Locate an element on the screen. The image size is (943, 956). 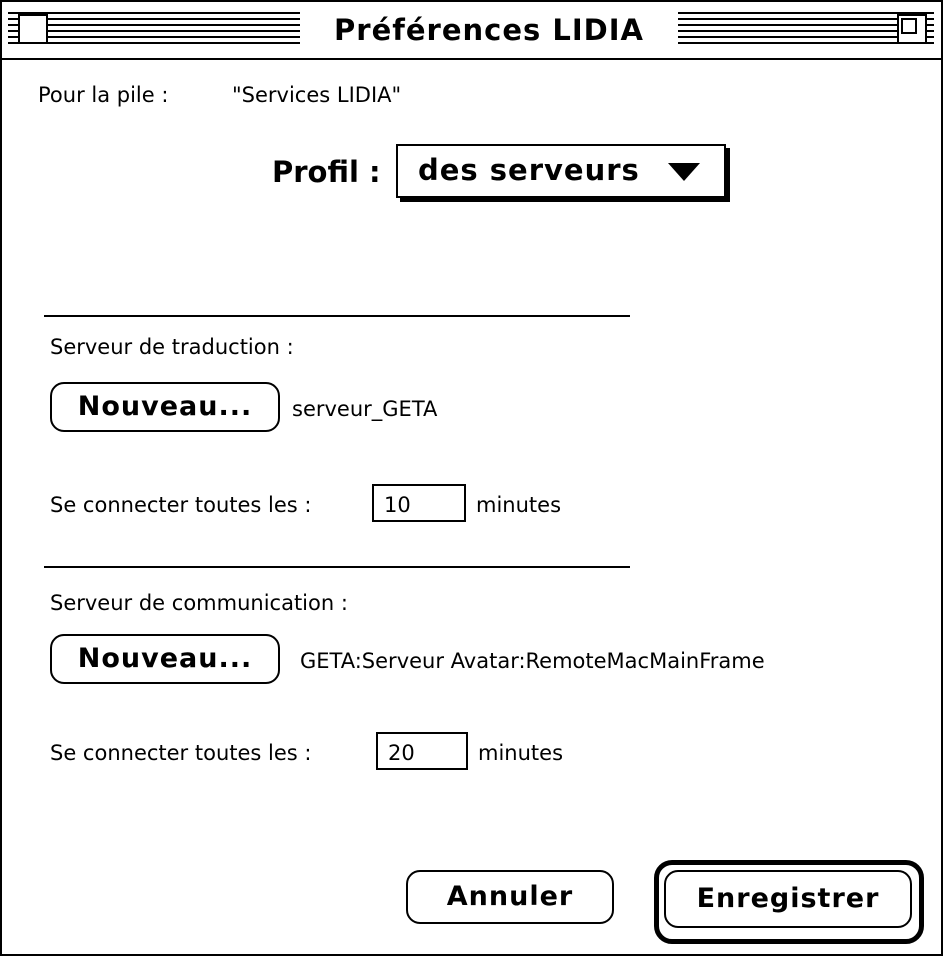
zoom-box-icon is located at coordinates (912, 29).